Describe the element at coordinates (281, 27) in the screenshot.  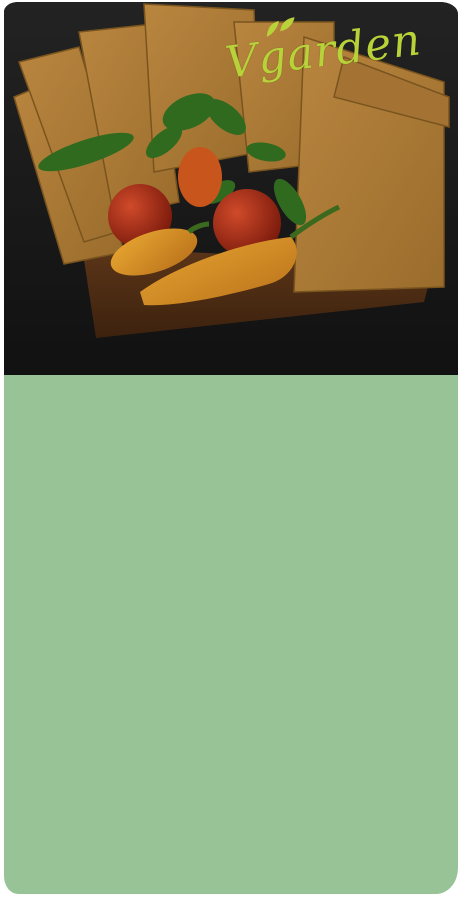
I see `leaf-icon` at that location.